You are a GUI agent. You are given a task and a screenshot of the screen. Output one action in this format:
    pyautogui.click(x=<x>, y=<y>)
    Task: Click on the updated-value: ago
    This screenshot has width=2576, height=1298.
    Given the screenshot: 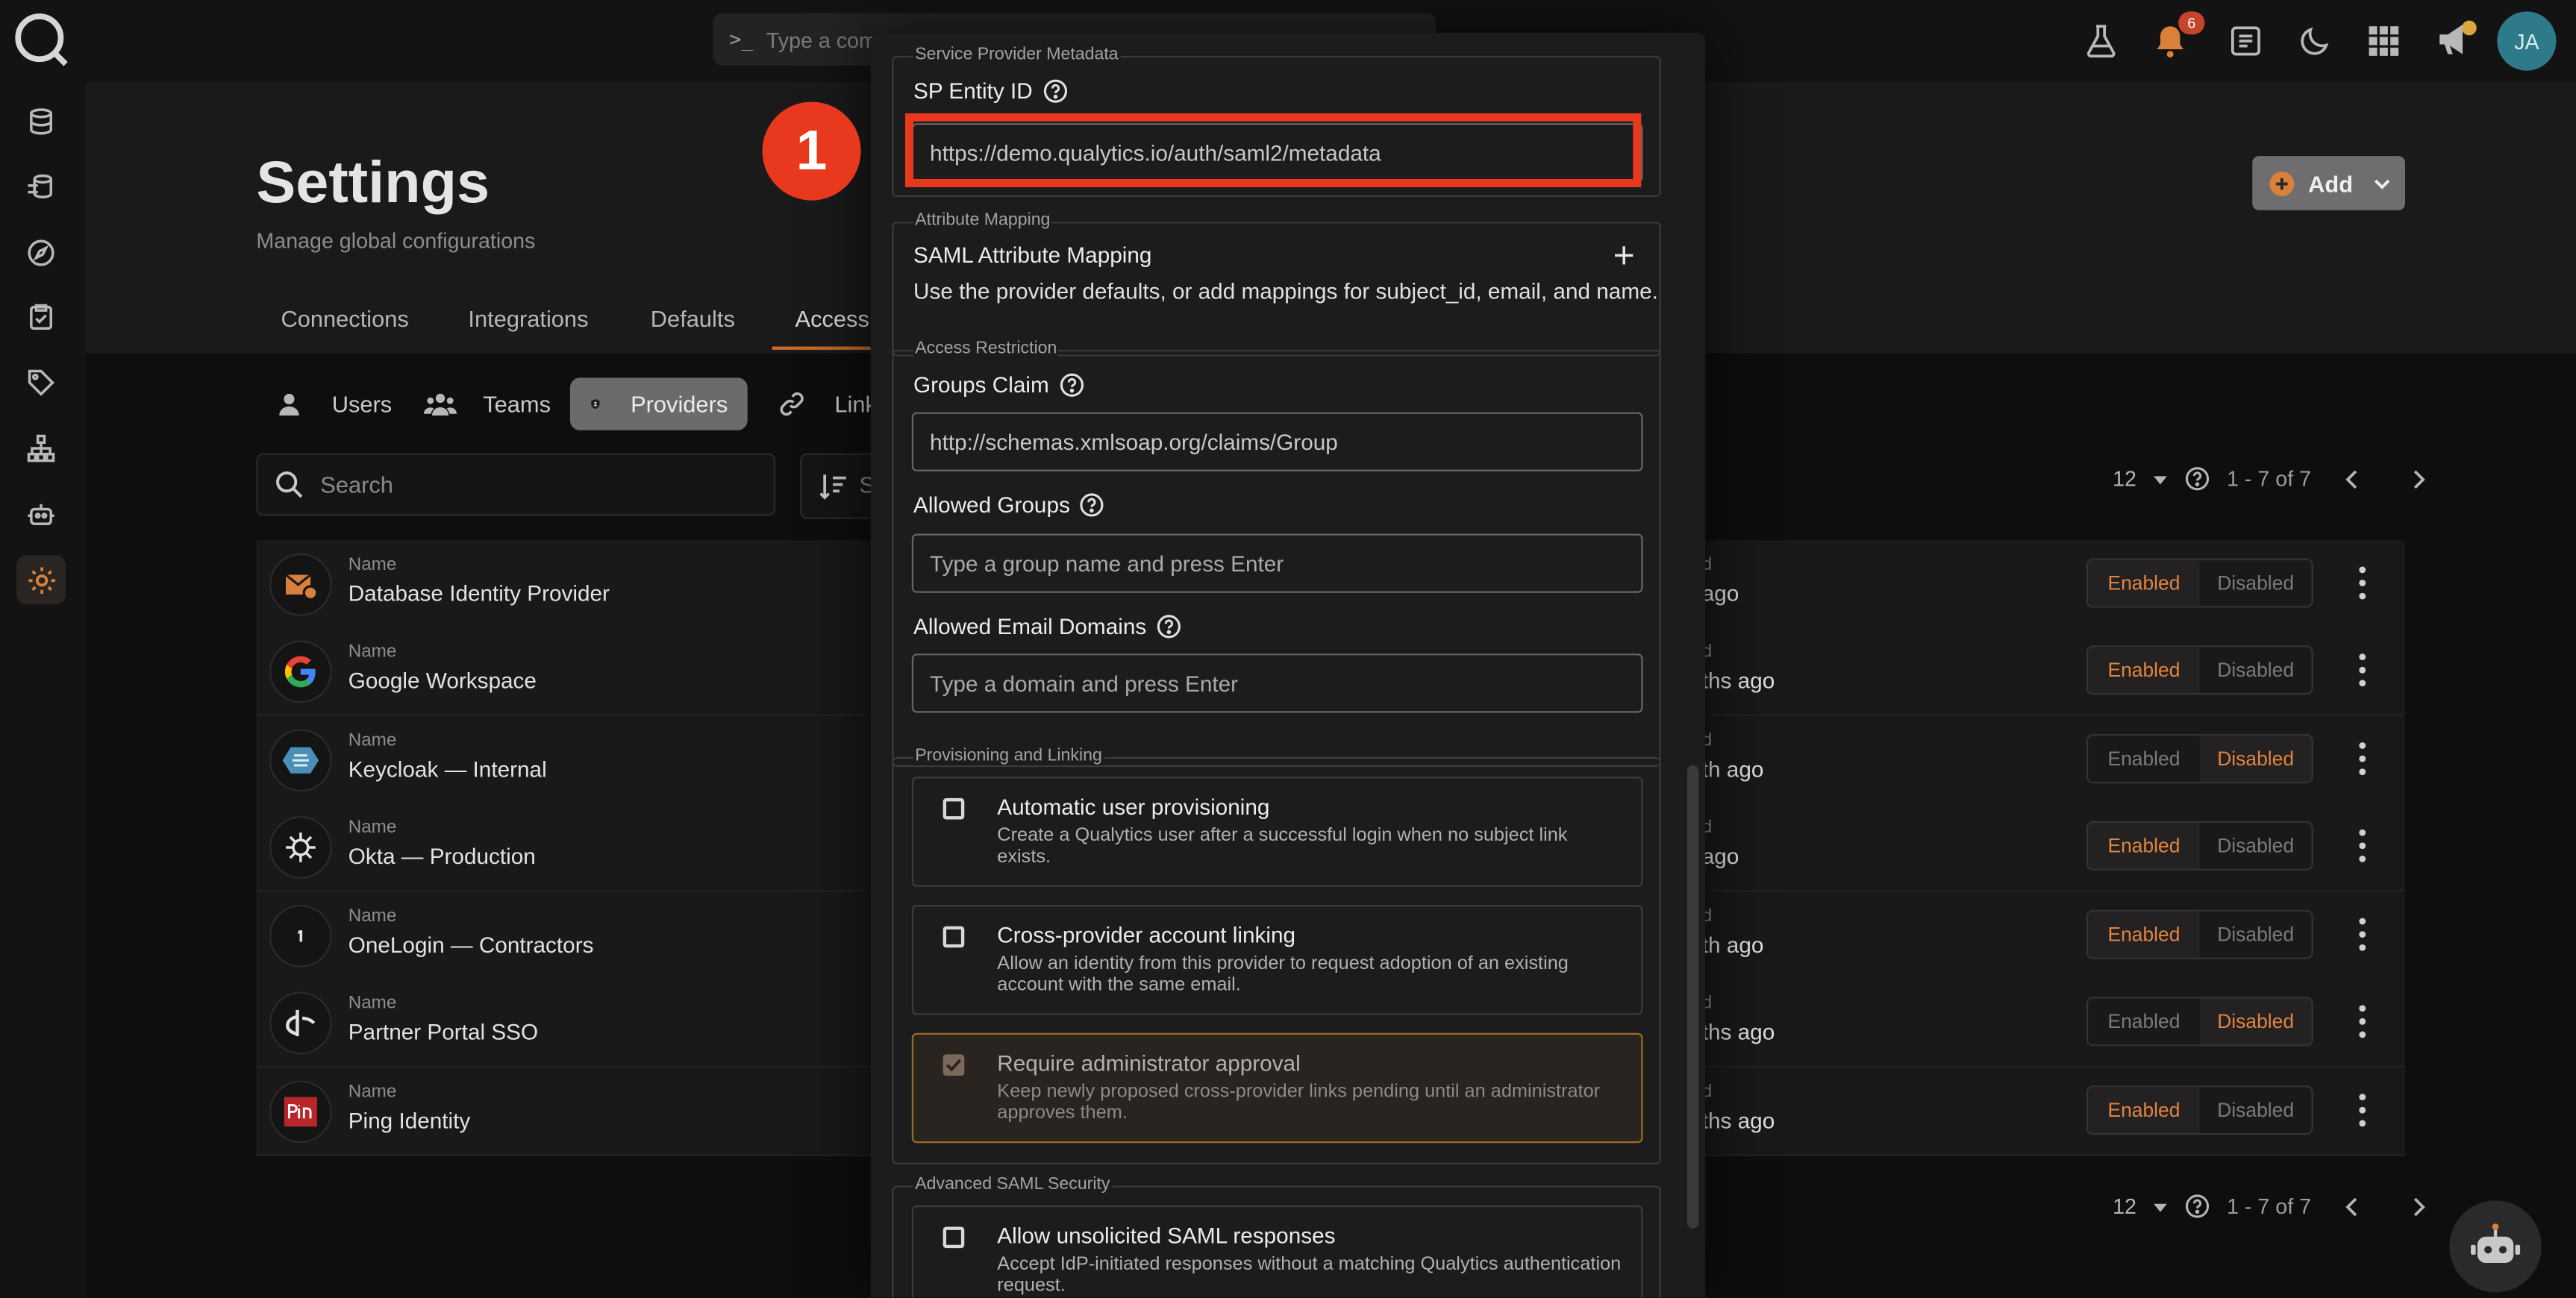 What is the action you would take?
    pyautogui.click(x=1720, y=856)
    